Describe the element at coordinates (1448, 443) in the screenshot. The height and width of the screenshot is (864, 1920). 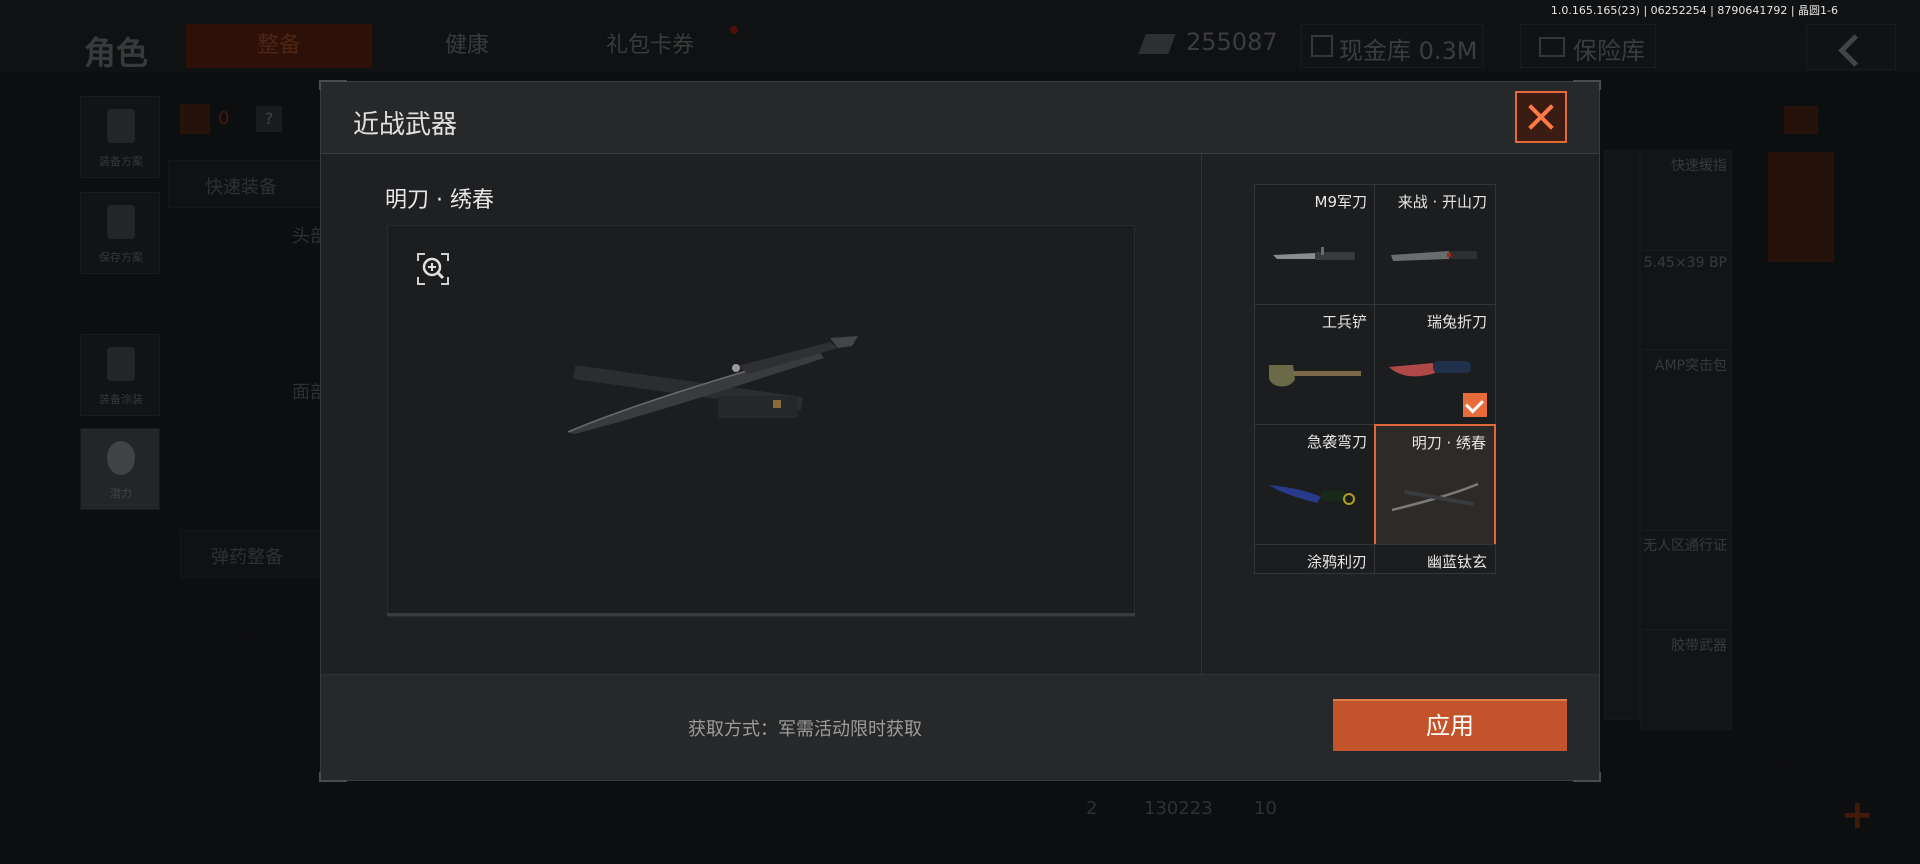
I see `weapon-name: 明刀 · 绣春` at that location.